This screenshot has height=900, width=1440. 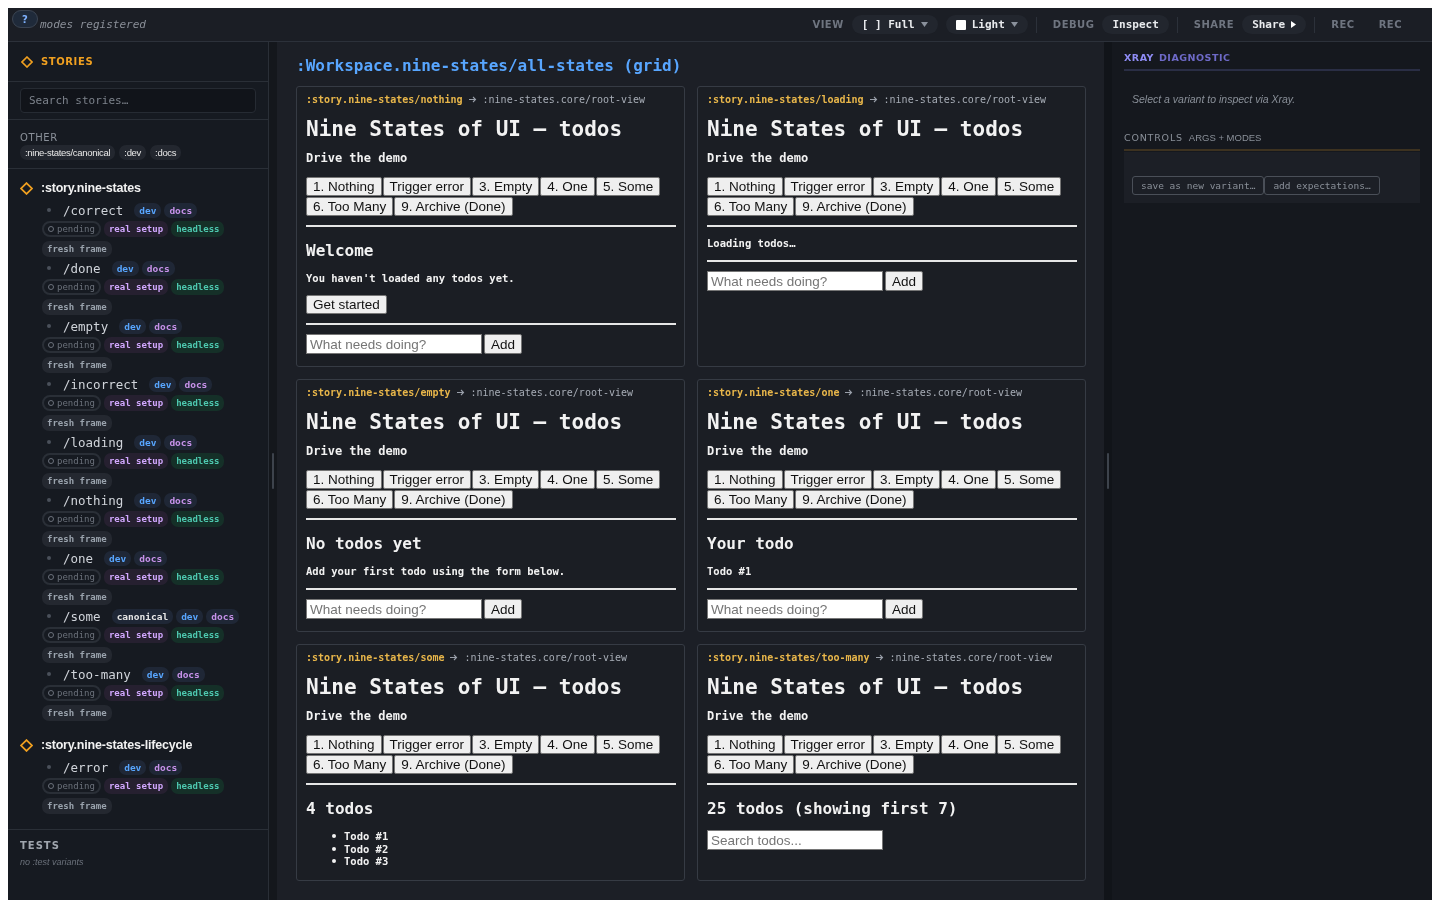 What do you see at coordinates (82, 616) in the screenshot?
I see `variant-link: /some` at bounding box center [82, 616].